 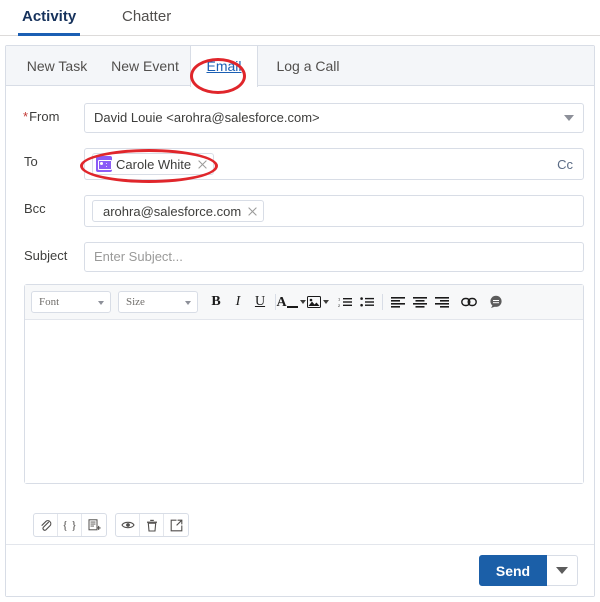 I want to click on recipient-pill-label: Carole White, so click(x=154, y=164).